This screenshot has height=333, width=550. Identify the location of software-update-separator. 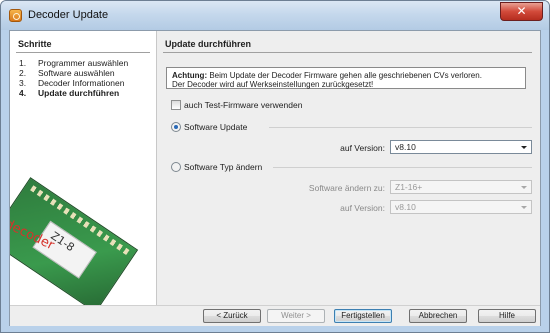
(400, 127).